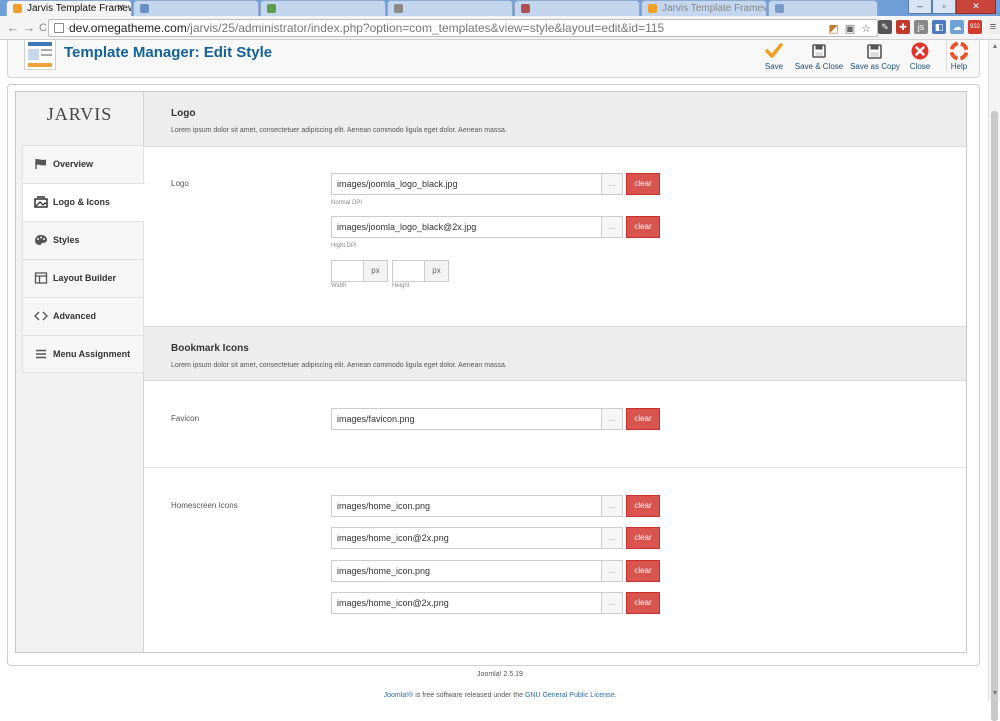 Image resolution: width=1000 pixels, height=721 pixels. Describe the element at coordinates (376, 271) in the screenshot. I see `width-unit: px` at that location.